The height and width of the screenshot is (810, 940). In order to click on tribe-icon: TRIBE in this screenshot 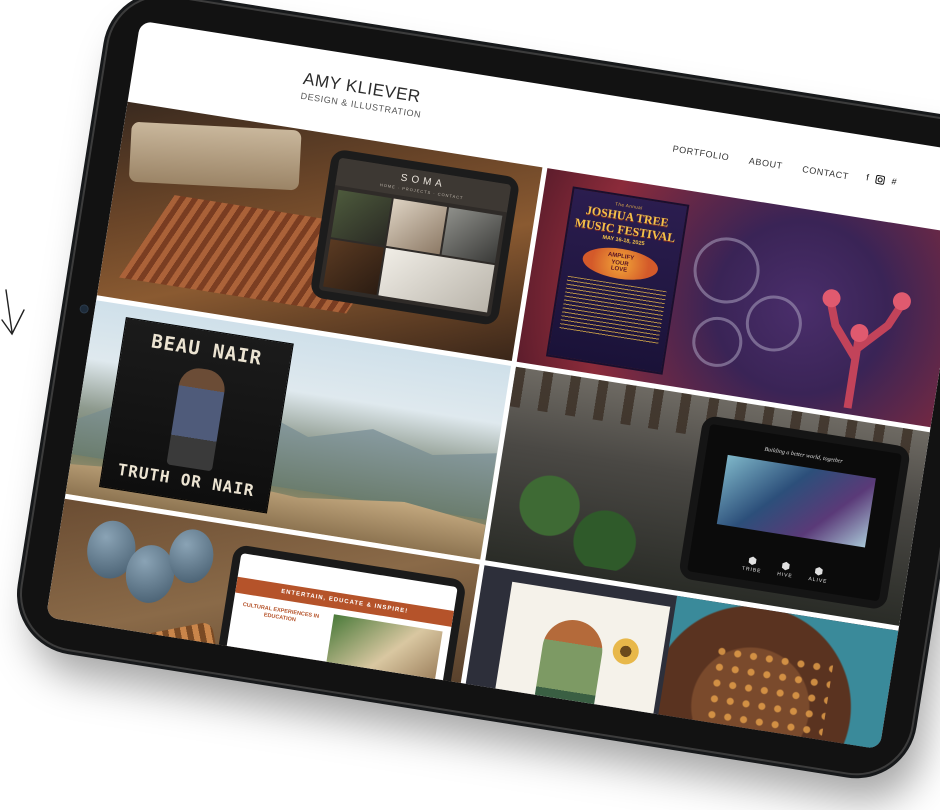, I will do `click(752, 565)`.